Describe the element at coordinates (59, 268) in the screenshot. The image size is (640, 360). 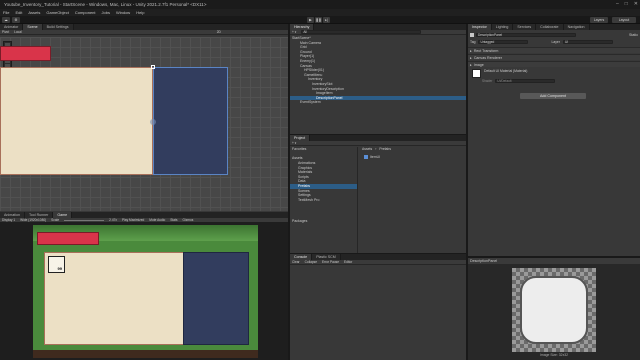
I see `game-slot-count: 99` at that location.